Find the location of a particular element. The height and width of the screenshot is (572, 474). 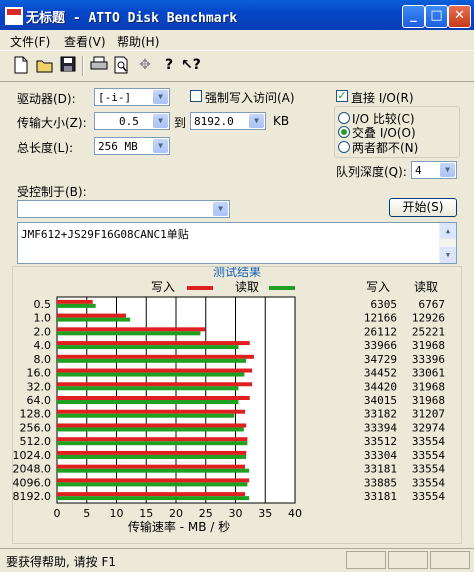

scroll-down-icon: ▼ is located at coordinates (448, 255).